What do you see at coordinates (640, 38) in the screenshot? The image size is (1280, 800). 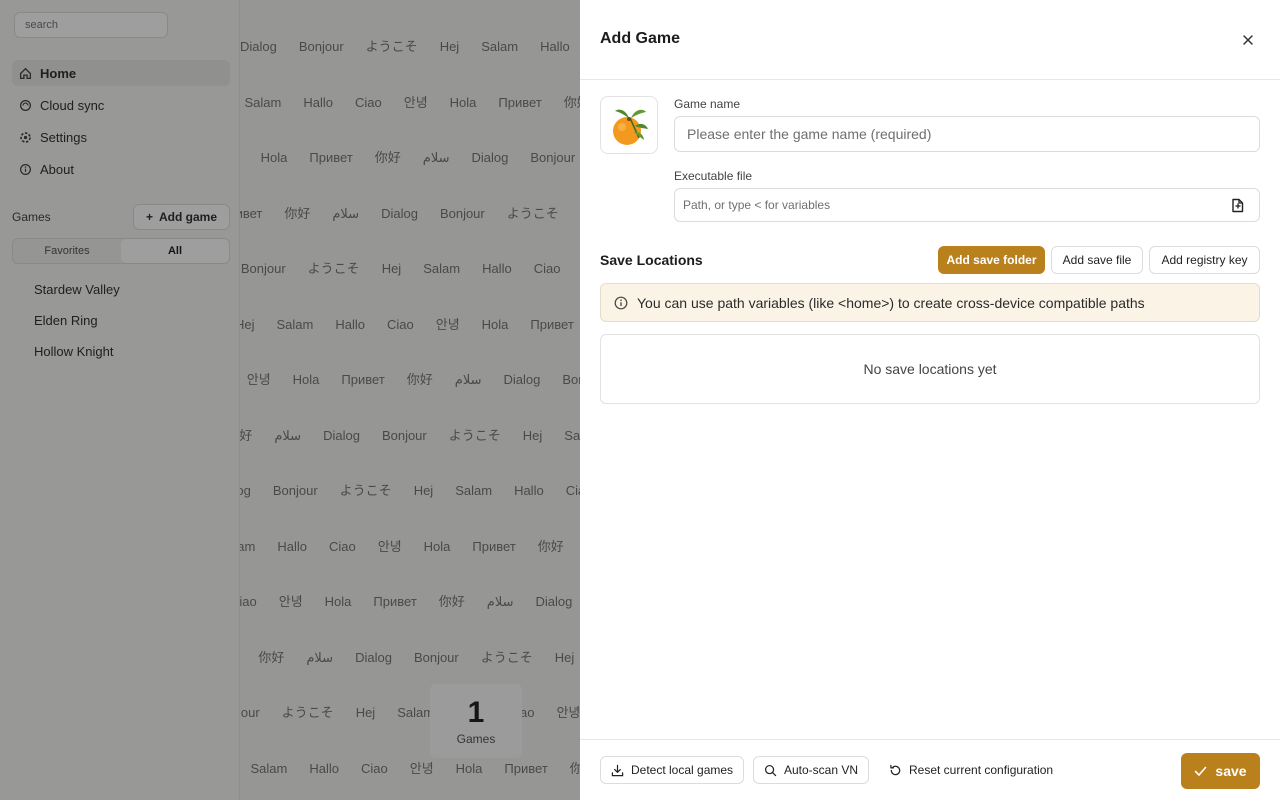 I see `dialog-title: Add Game` at bounding box center [640, 38].